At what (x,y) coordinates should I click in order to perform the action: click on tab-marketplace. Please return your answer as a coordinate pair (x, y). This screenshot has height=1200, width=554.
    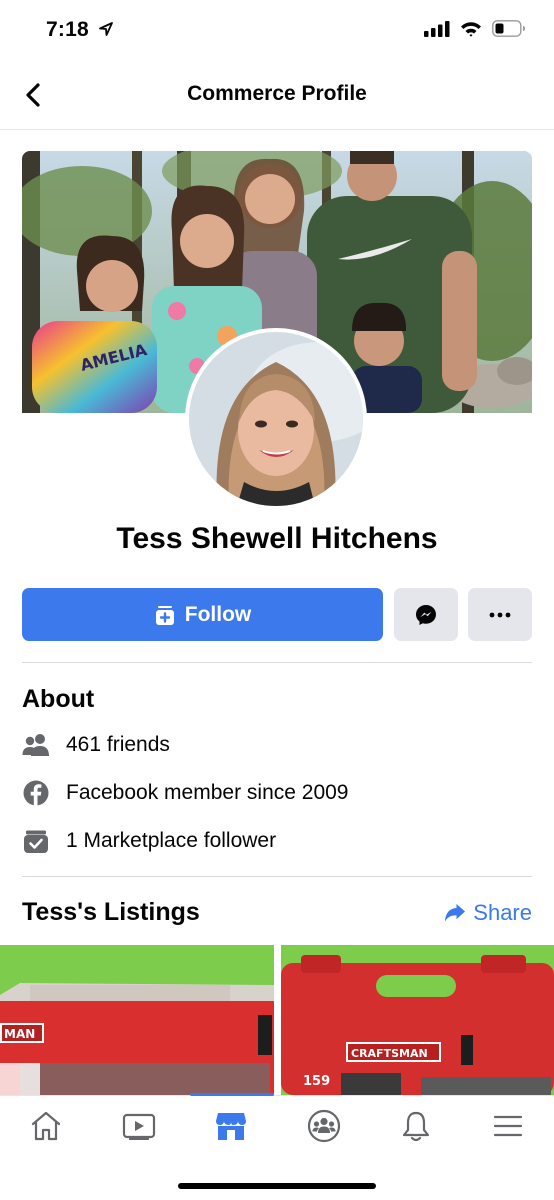
    Looking at the image, I should click on (231, 1126).